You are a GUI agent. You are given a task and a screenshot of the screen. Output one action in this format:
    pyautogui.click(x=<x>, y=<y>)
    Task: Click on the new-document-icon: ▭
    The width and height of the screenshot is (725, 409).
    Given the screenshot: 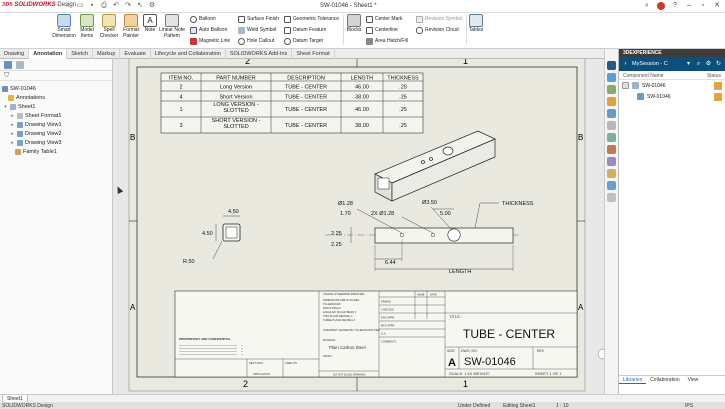 What is the action you would take?
    pyautogui.click(x=80, y=6)
    